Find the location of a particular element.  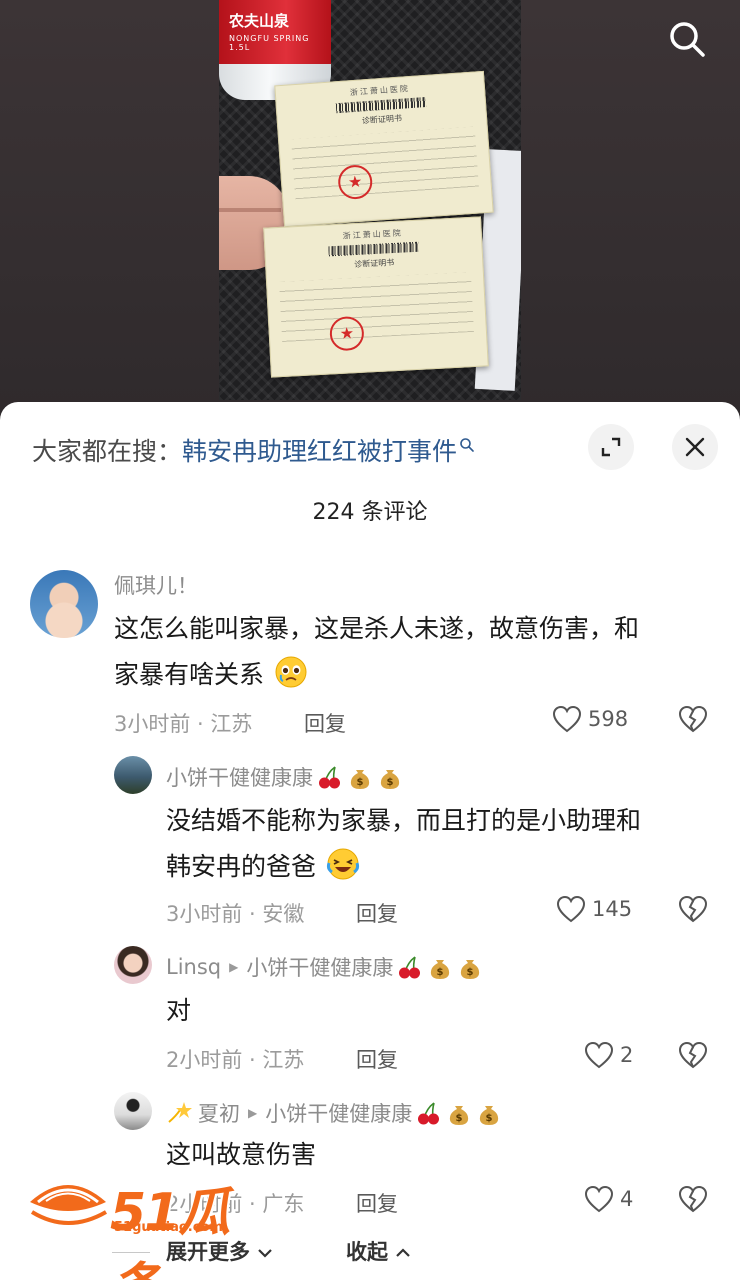

expand-button is located at coordinates (611, 447).